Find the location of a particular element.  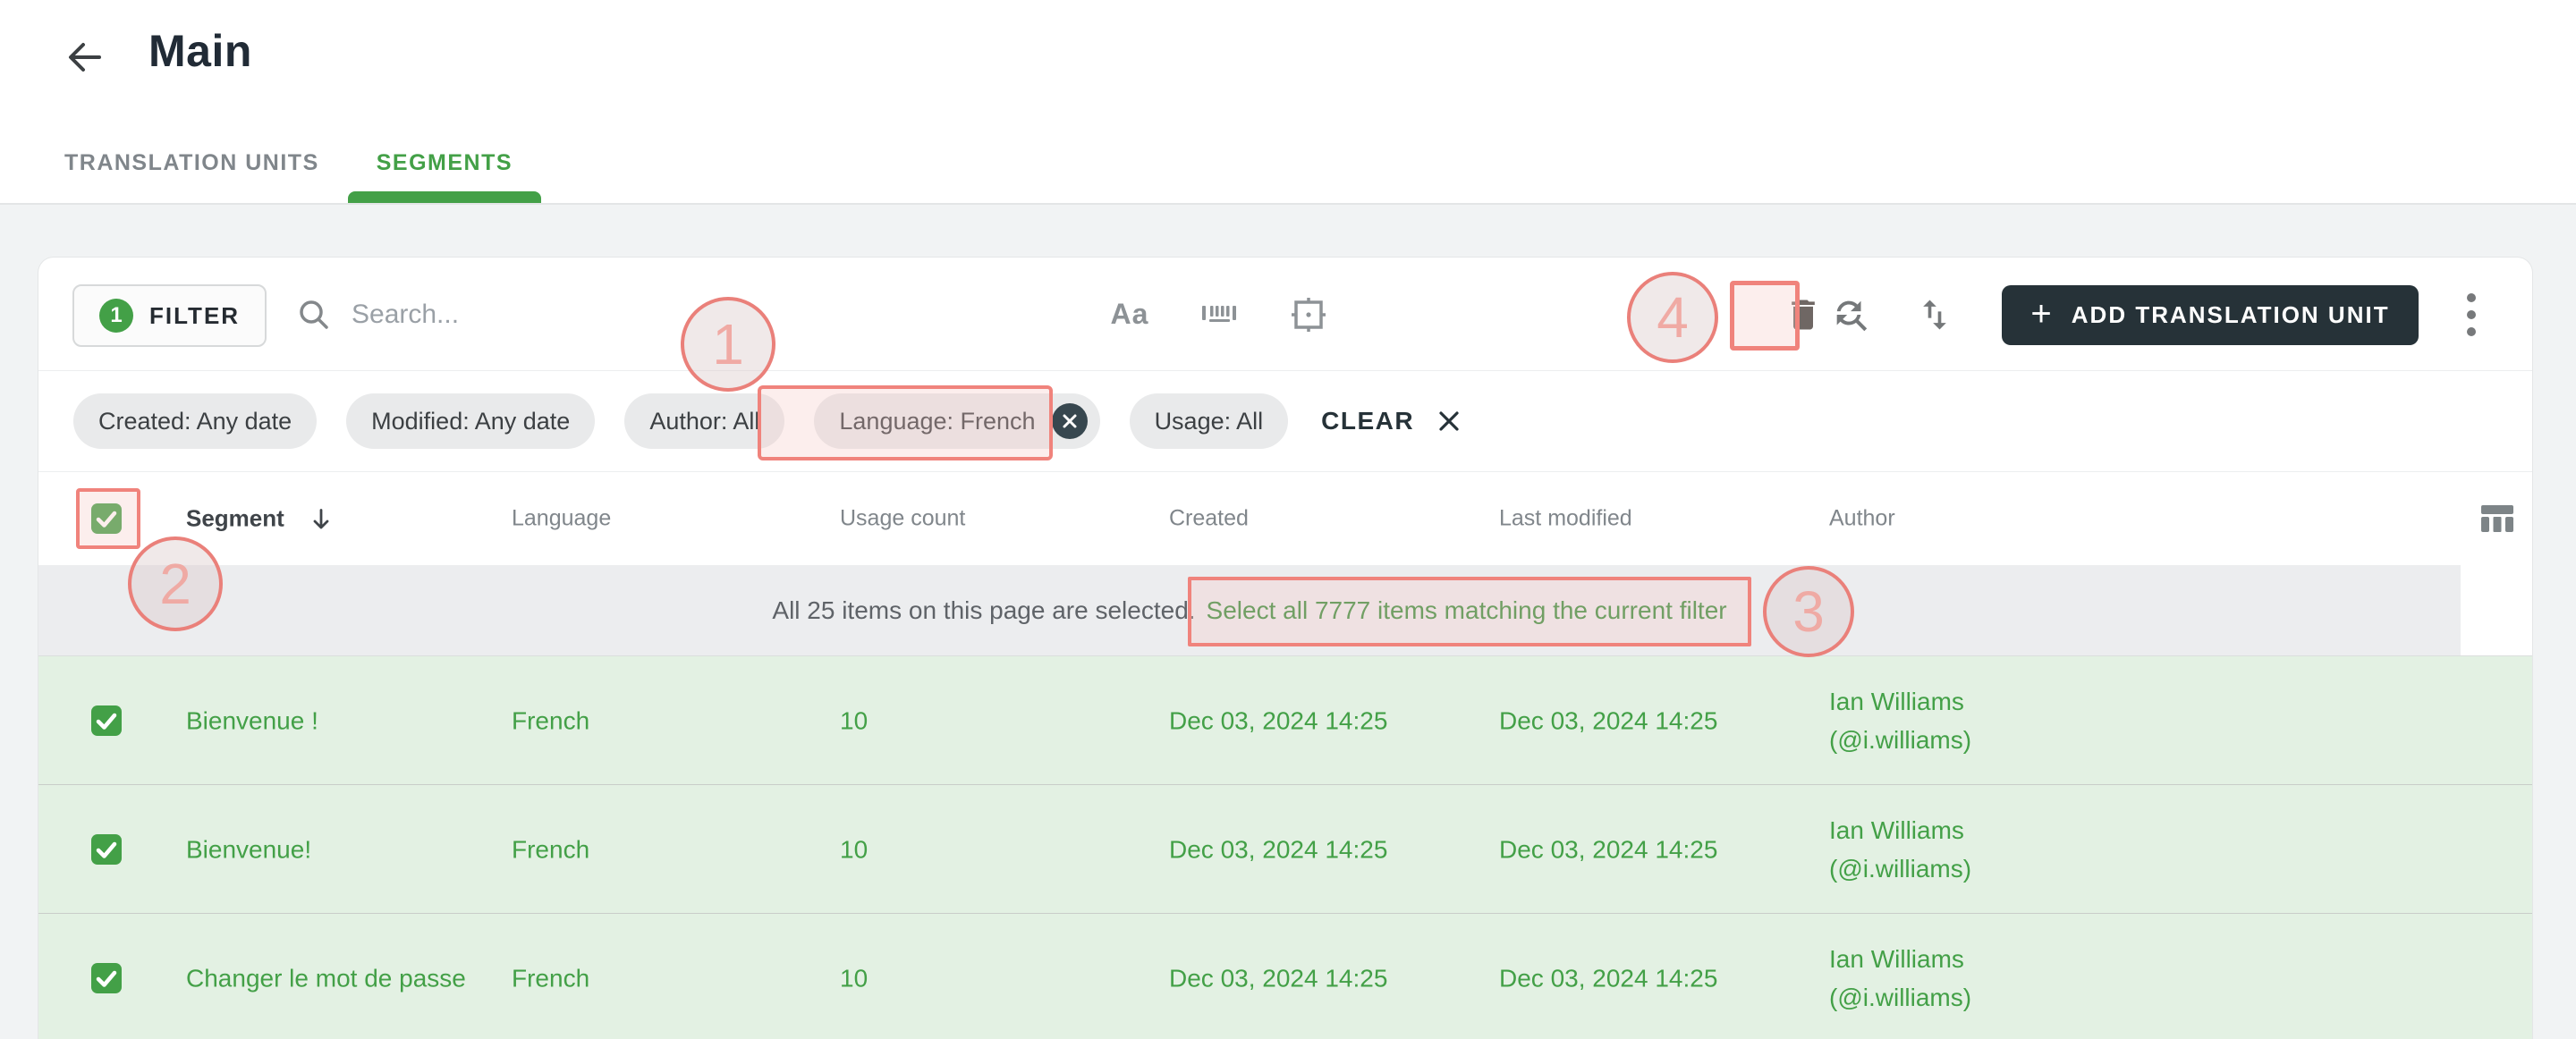

segment-cell: Changer le mot de passe is located at coordinates (326, 978).